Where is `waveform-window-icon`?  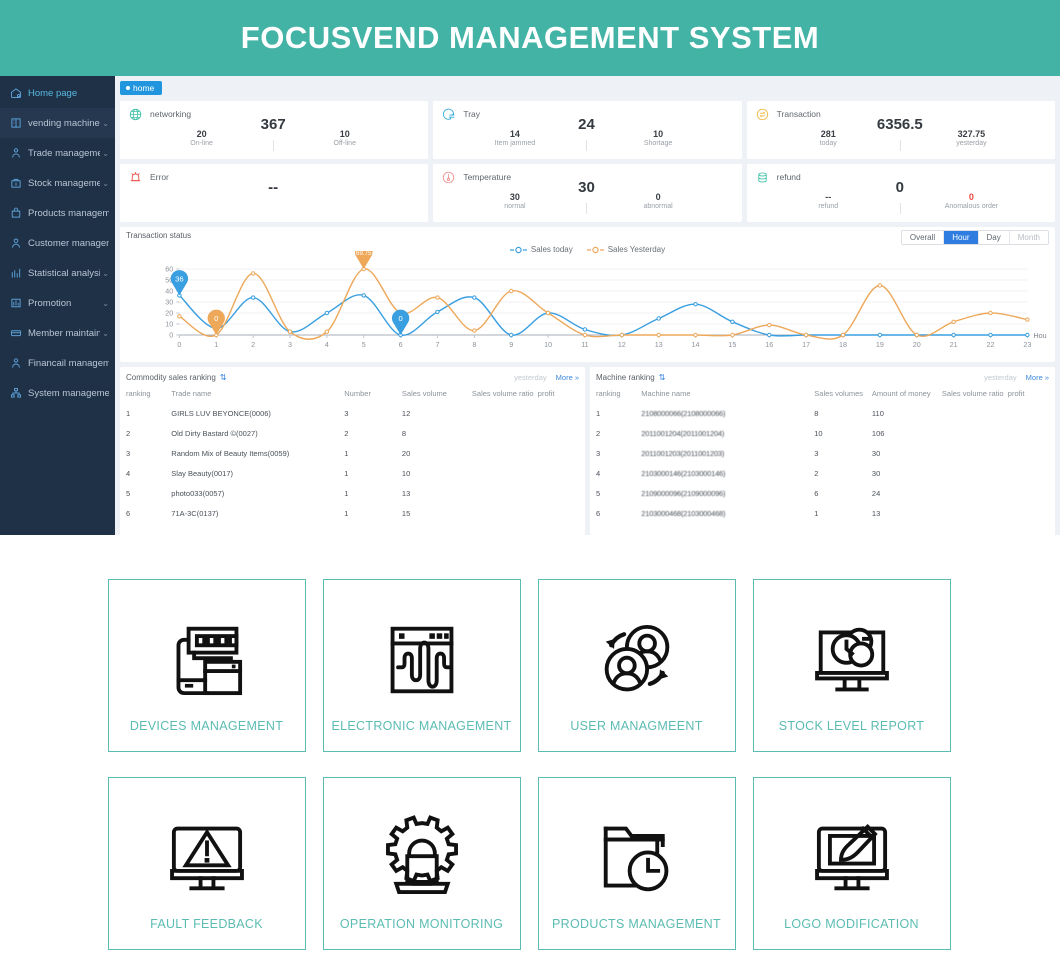 waveform-window-icon is located at coordinates (422, 659).